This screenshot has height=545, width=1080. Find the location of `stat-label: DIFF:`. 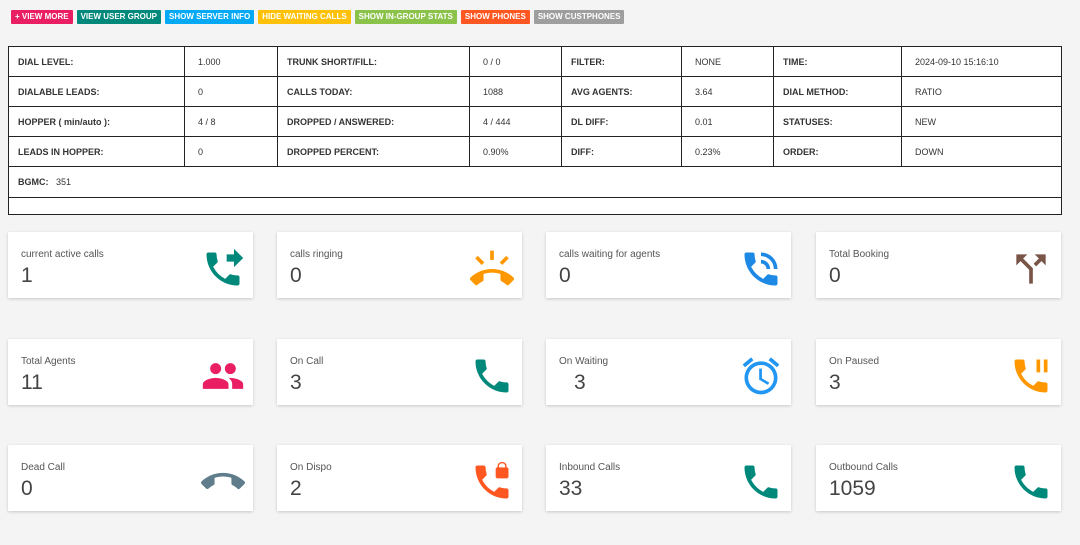

stat-label: DIFF: is located at coordinates (621, 151).